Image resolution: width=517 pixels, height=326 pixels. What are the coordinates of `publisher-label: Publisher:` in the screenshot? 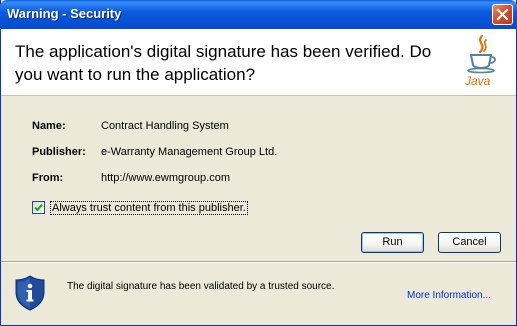 It's located at (59, 152).